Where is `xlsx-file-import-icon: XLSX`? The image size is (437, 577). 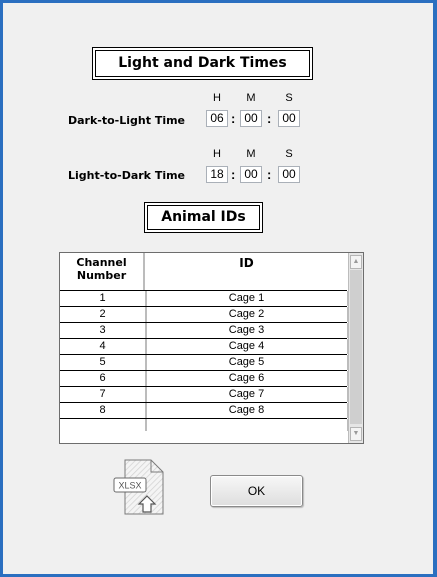
xlsx-file-import-icon: XLSX is located at coordinates (138, 487).